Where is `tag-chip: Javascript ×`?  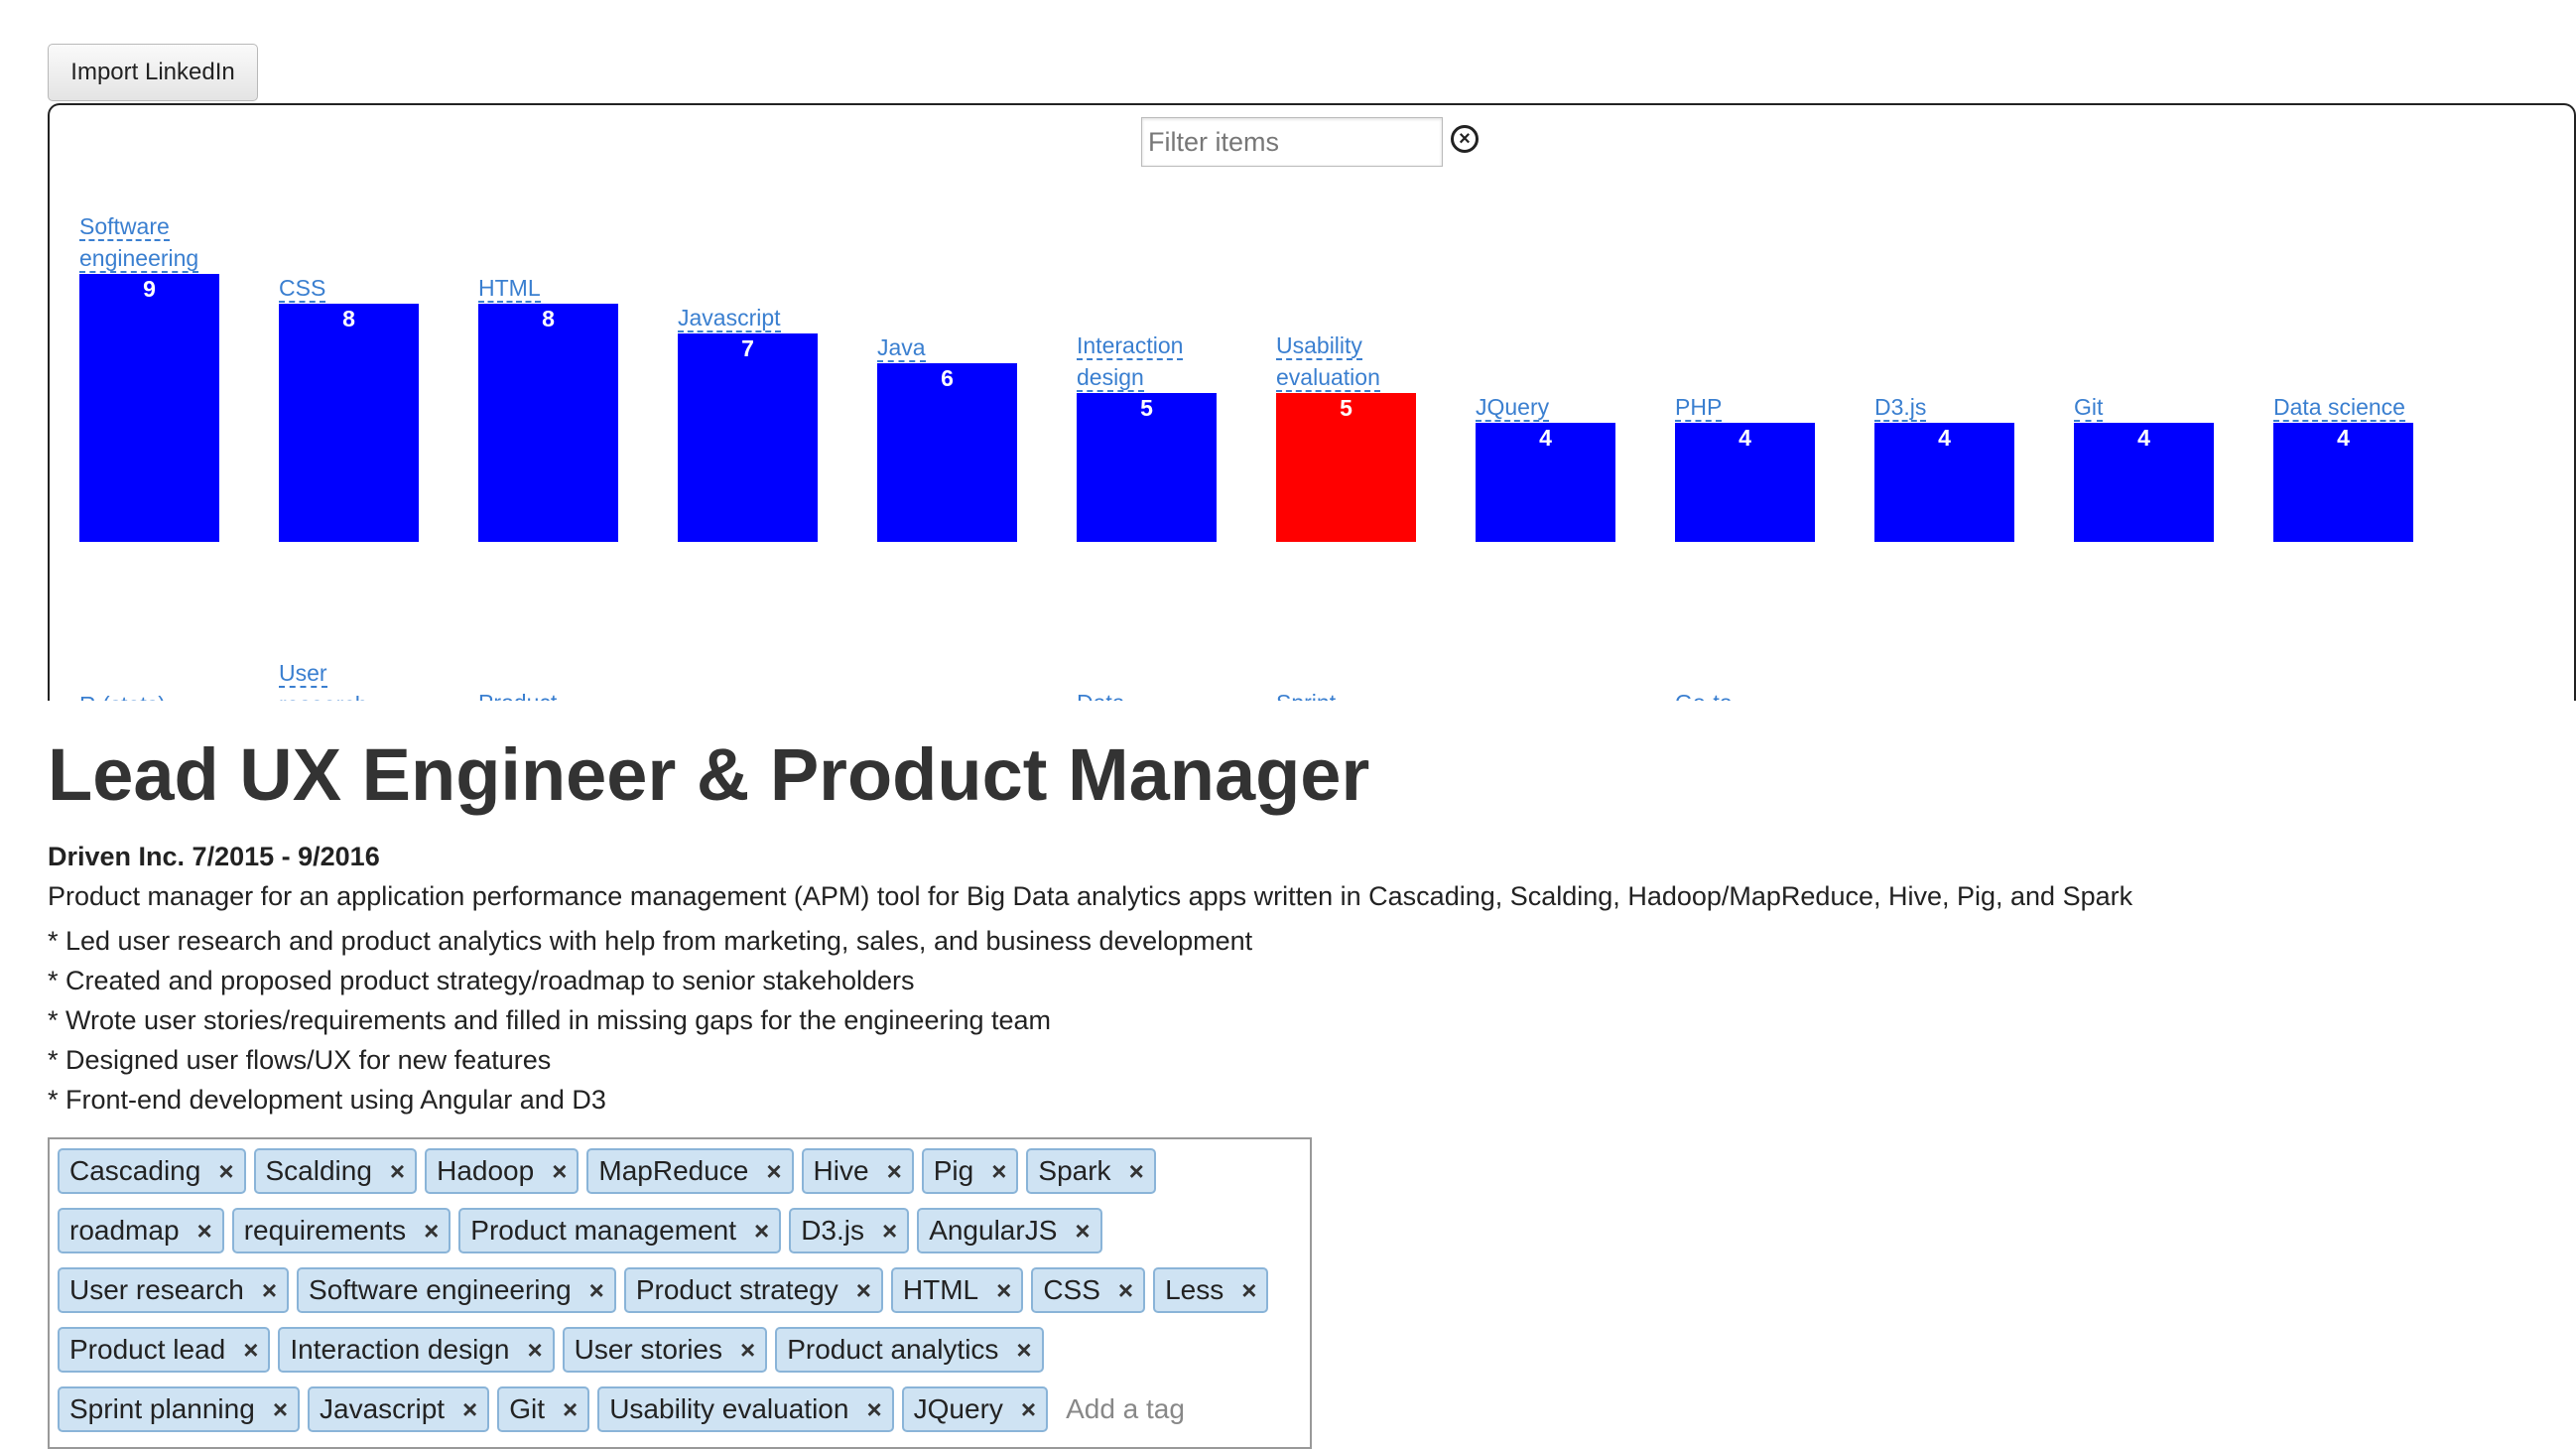 tag-chip: Javascript × is located at coordinates (399, 1409).